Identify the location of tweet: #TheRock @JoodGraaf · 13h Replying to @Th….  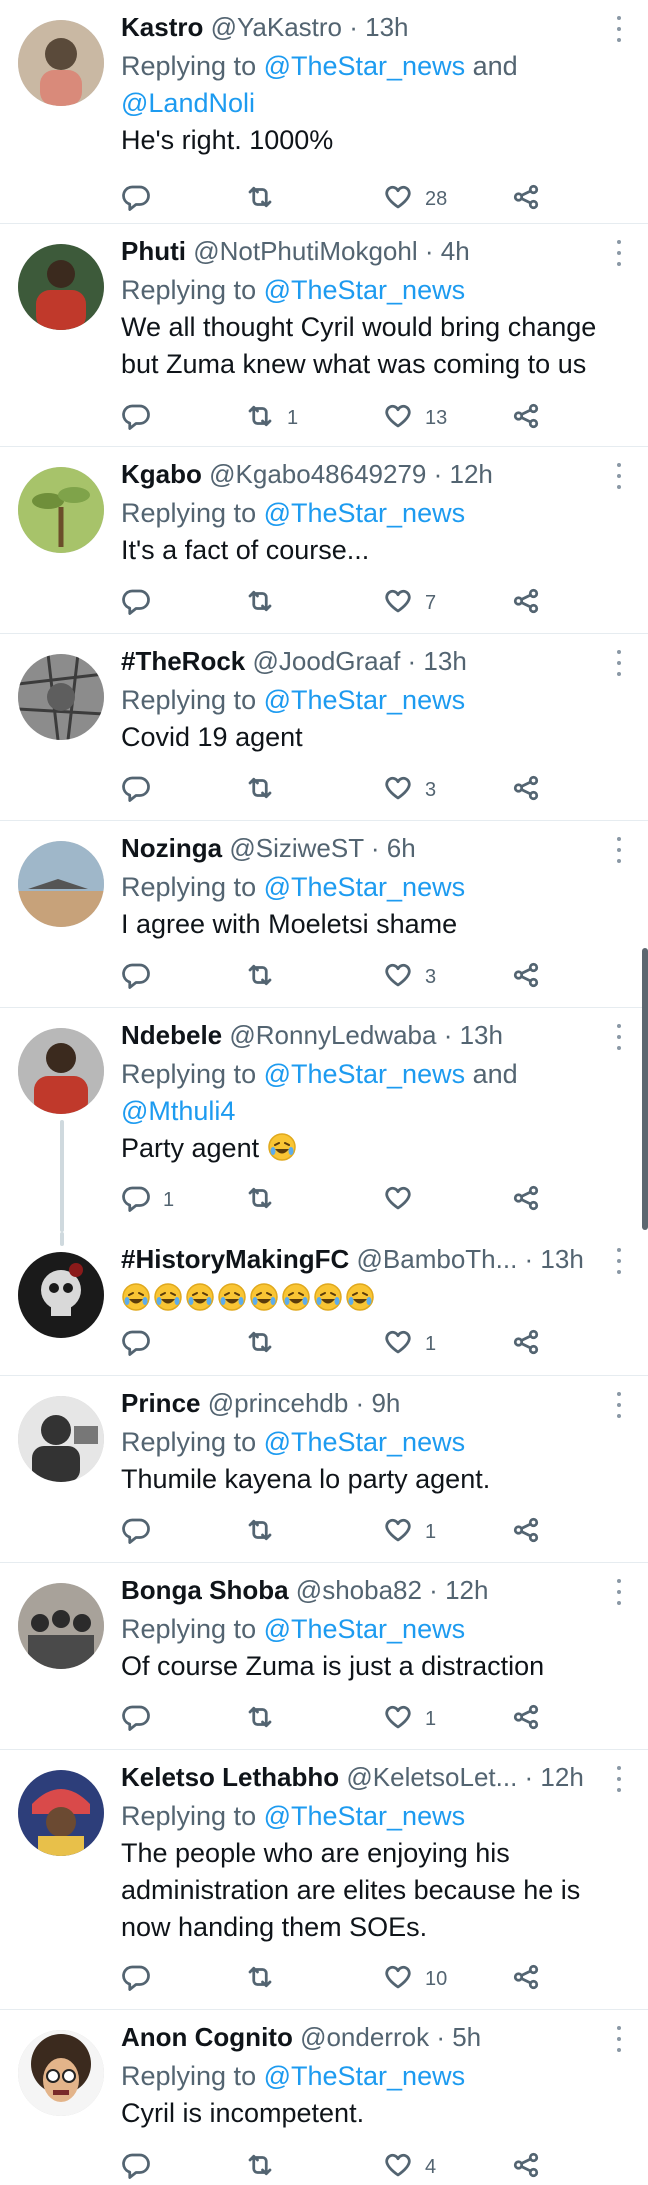
(324, 727).